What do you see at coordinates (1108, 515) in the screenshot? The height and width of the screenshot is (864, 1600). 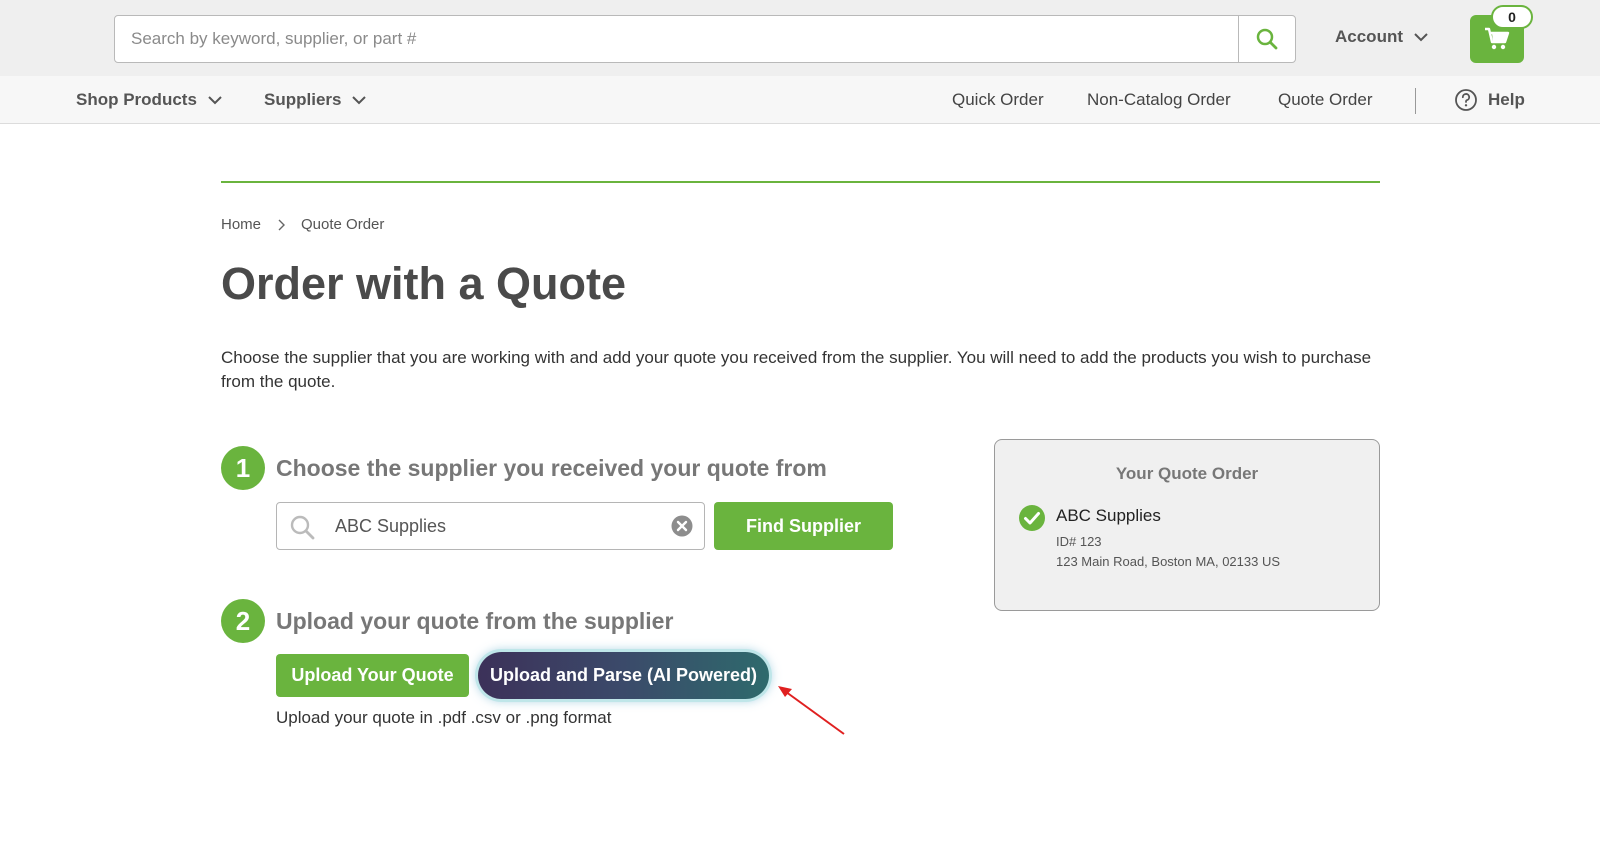 I see `selected-supplier-name: ABC Supplies` at bounding box center [1108, 515].